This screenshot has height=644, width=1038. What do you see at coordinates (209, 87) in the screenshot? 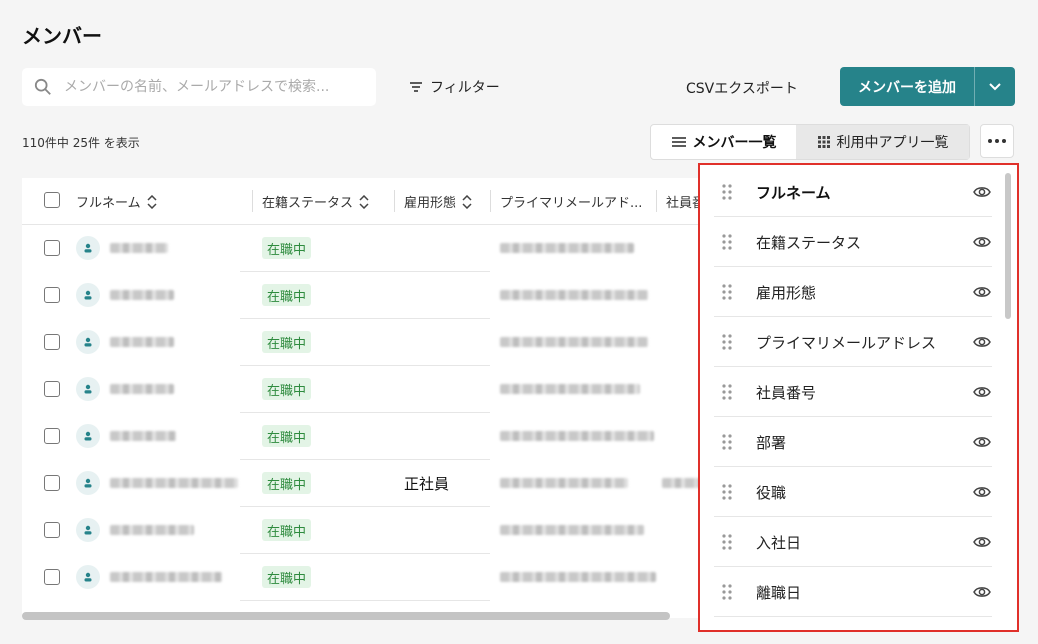
I see `search-input` at bounding box center [209, 87].